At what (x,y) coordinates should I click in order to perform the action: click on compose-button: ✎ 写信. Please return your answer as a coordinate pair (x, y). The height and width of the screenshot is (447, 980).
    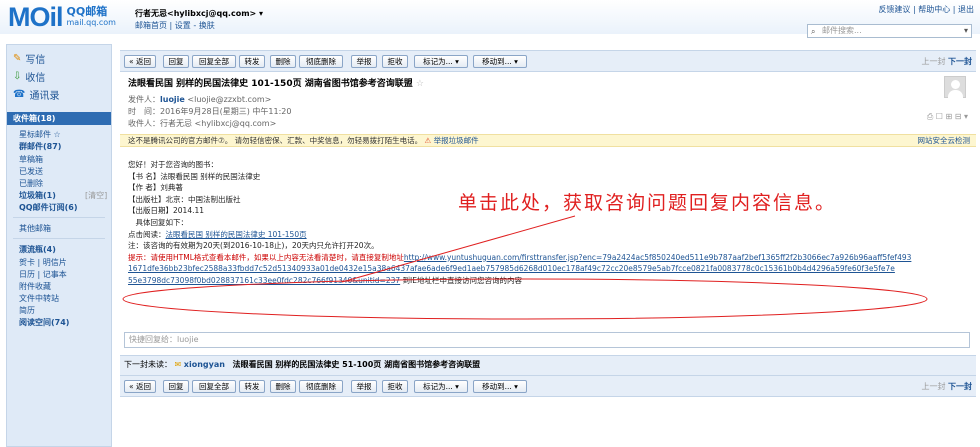
    Looking at the image, I should click on (29, 58).